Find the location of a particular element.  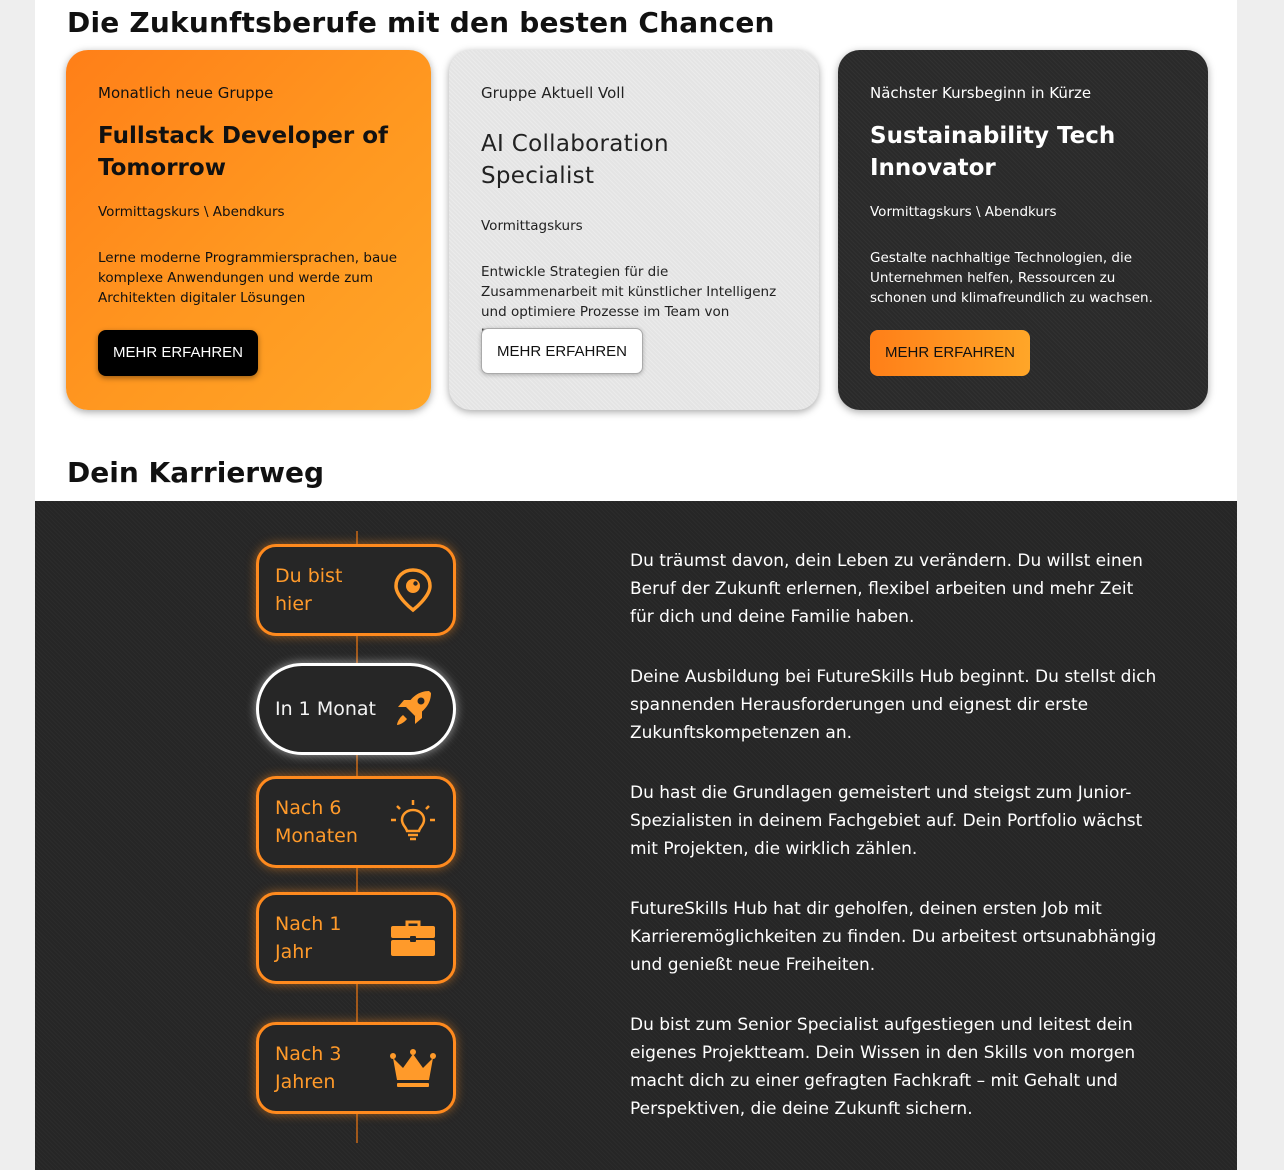

step-label: Nach 6 Monaten is located at coordinates (316, 822).